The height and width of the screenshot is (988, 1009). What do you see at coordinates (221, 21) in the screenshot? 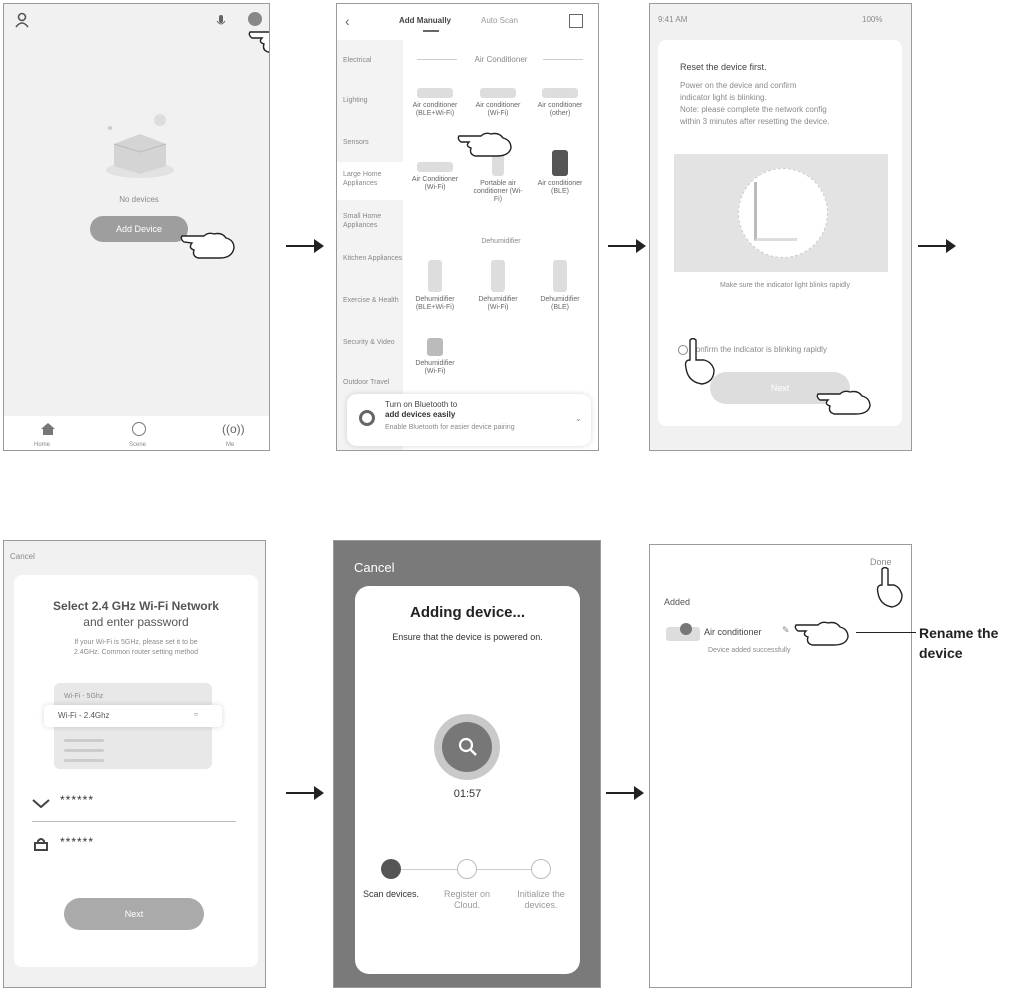
I see `microphone-icon` at bounding box center [221, 21].